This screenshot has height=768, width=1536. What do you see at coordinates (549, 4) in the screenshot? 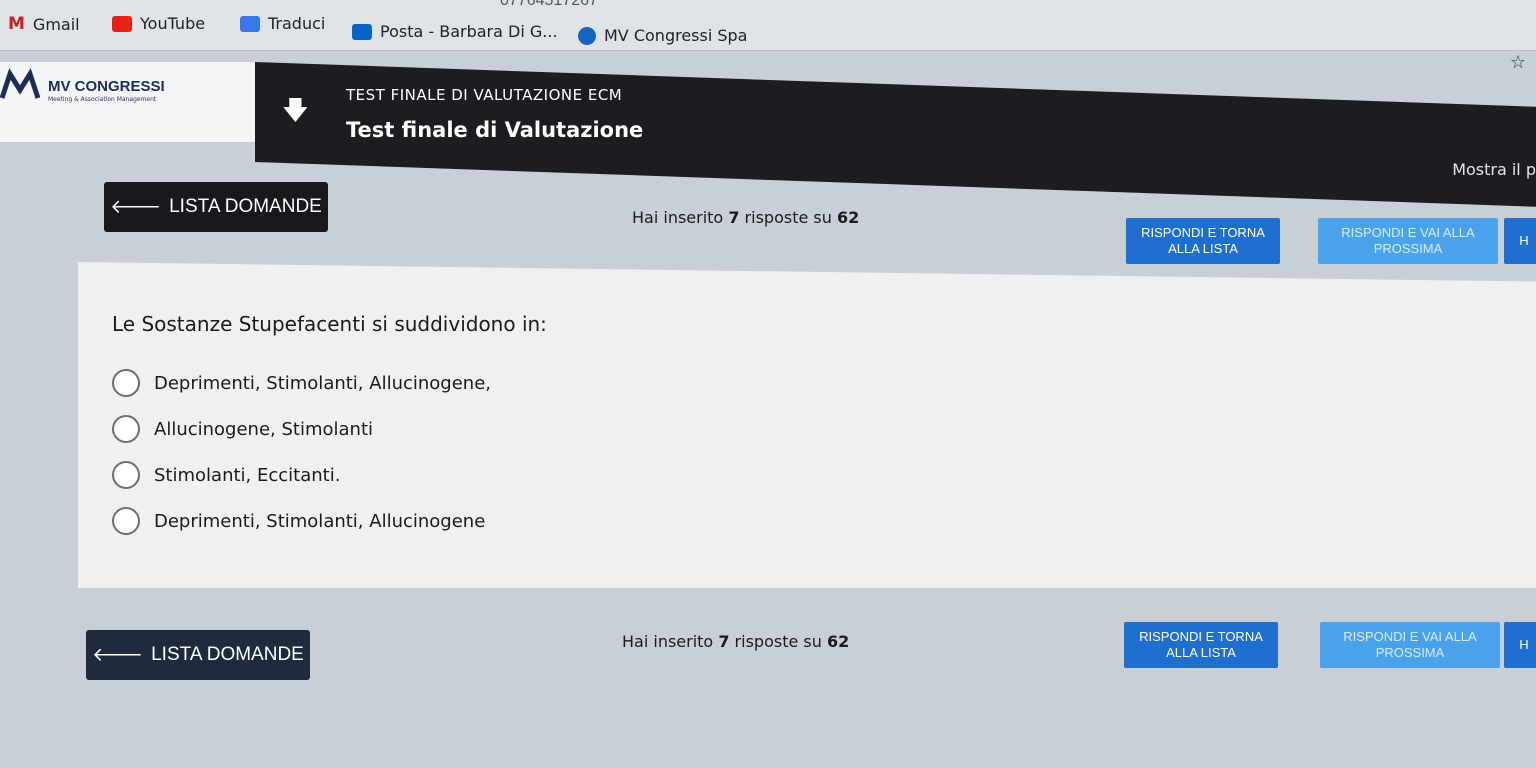
I see `url-fragment: 07764517267` at bounding box center [549, 4].